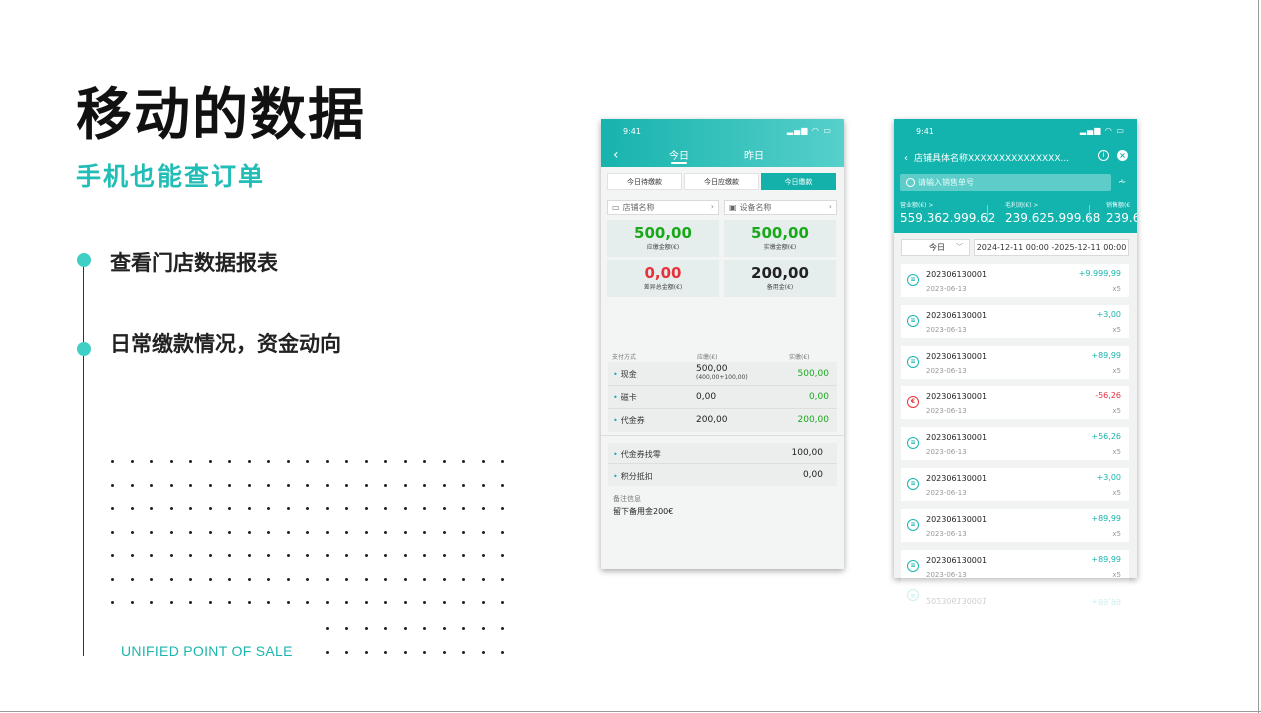  What do you see at coordinates (959, 247) in the screenshot?
I see `chevron-down-icon: ﹀` at bounding box center [959, 247].